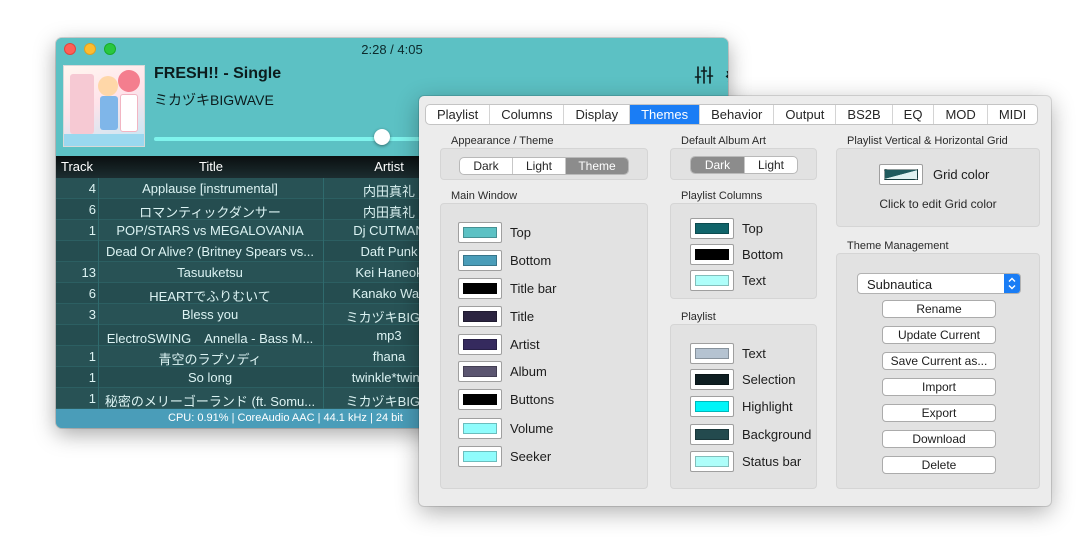 The width and height of the screenshot is (1087, 546). What do you see at coordinates (939, 465) in the screenshot?
I see `delete-theme-button: Delete` at bounding box center [939, 465].